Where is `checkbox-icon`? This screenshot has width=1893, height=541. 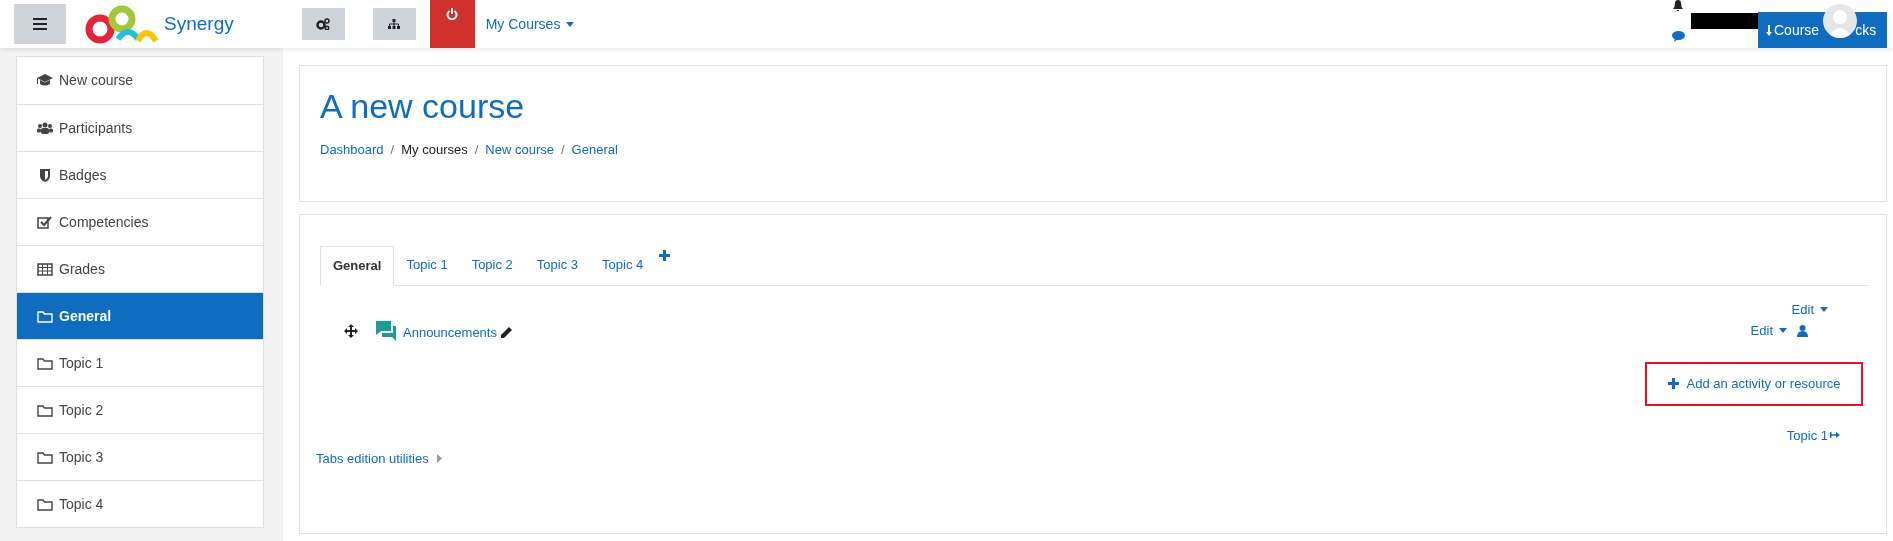 checkbox-icon is located at coordinates (45, 222).